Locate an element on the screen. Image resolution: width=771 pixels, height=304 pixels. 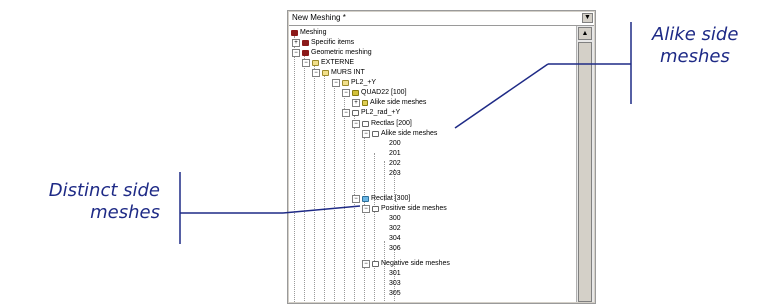
scroll-thumb is located at coordinates (585, 172).